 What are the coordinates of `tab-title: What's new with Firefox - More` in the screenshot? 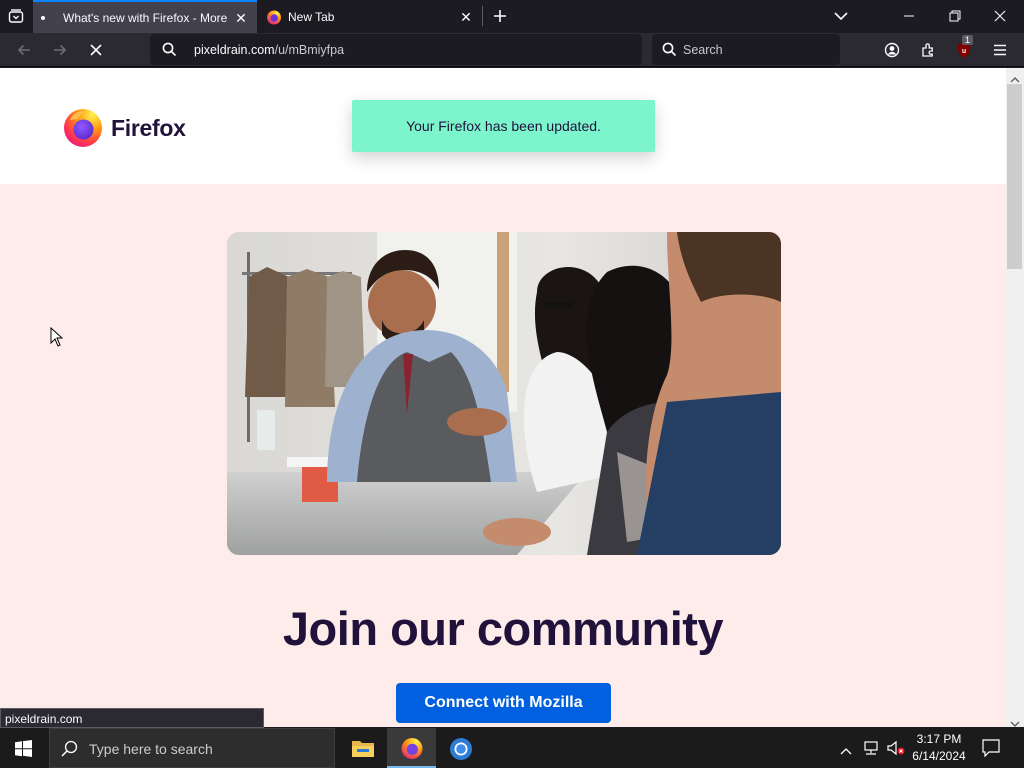 It's located at (145, 17).